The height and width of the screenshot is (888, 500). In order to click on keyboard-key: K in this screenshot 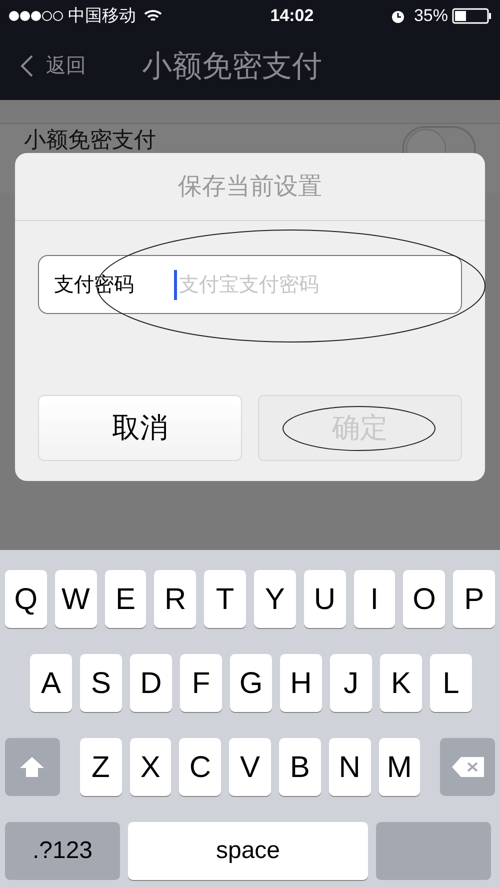, I will do `click(401, 683)`.